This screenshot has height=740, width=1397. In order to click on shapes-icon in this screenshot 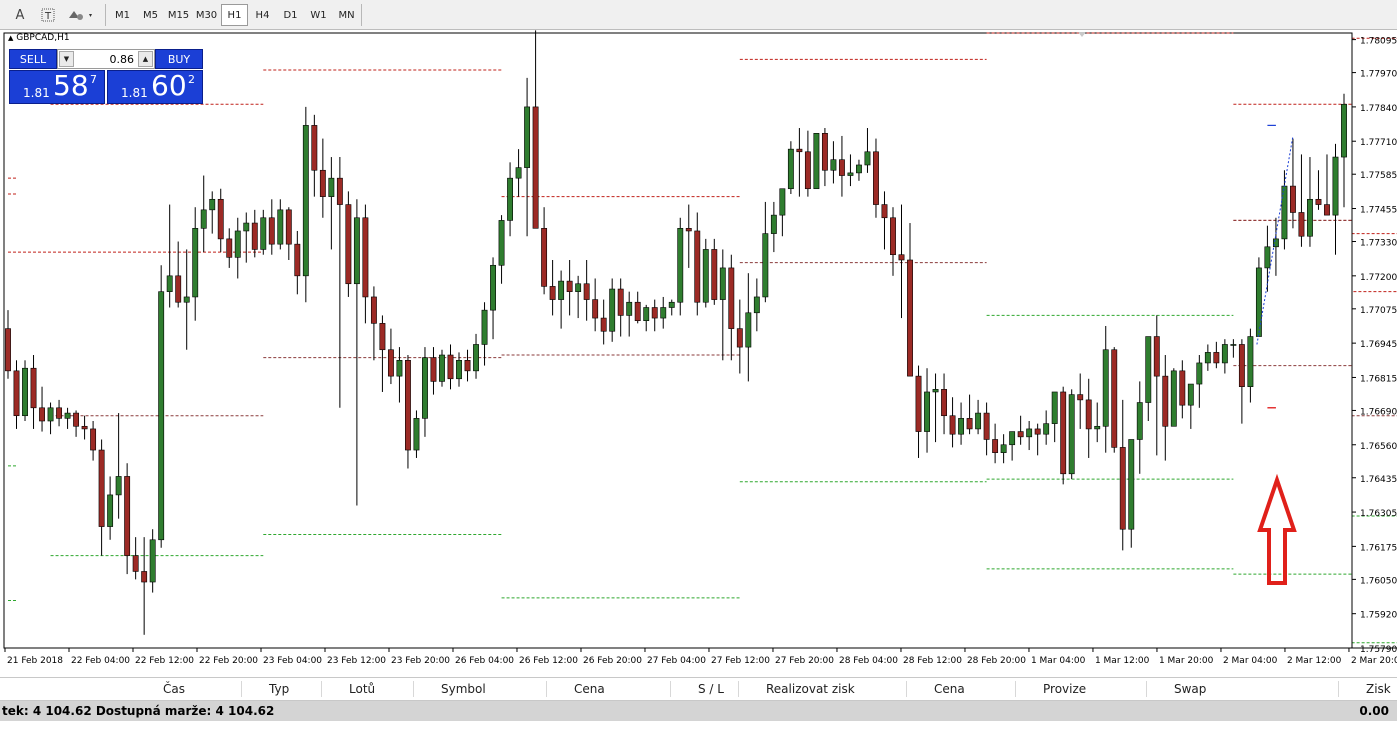, I will do `click(81, 15)`.